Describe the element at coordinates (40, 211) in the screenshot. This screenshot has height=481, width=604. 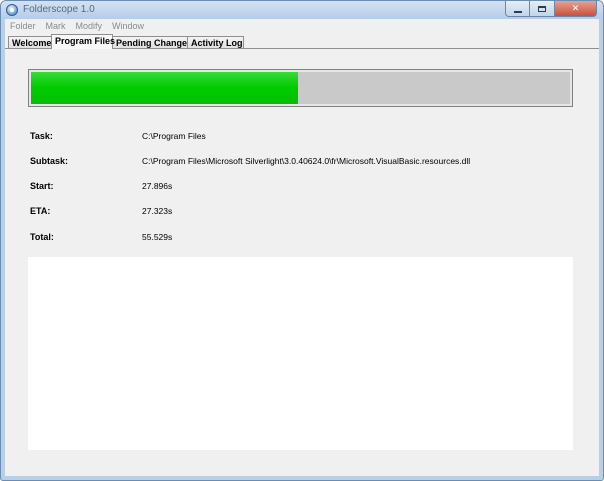
I see `eta-label: ETA:` at that location.